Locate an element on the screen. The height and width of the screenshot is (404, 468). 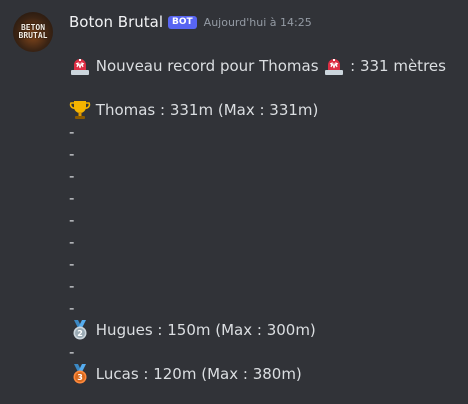
svg-text: 3 is located at coordinates (80, 377).